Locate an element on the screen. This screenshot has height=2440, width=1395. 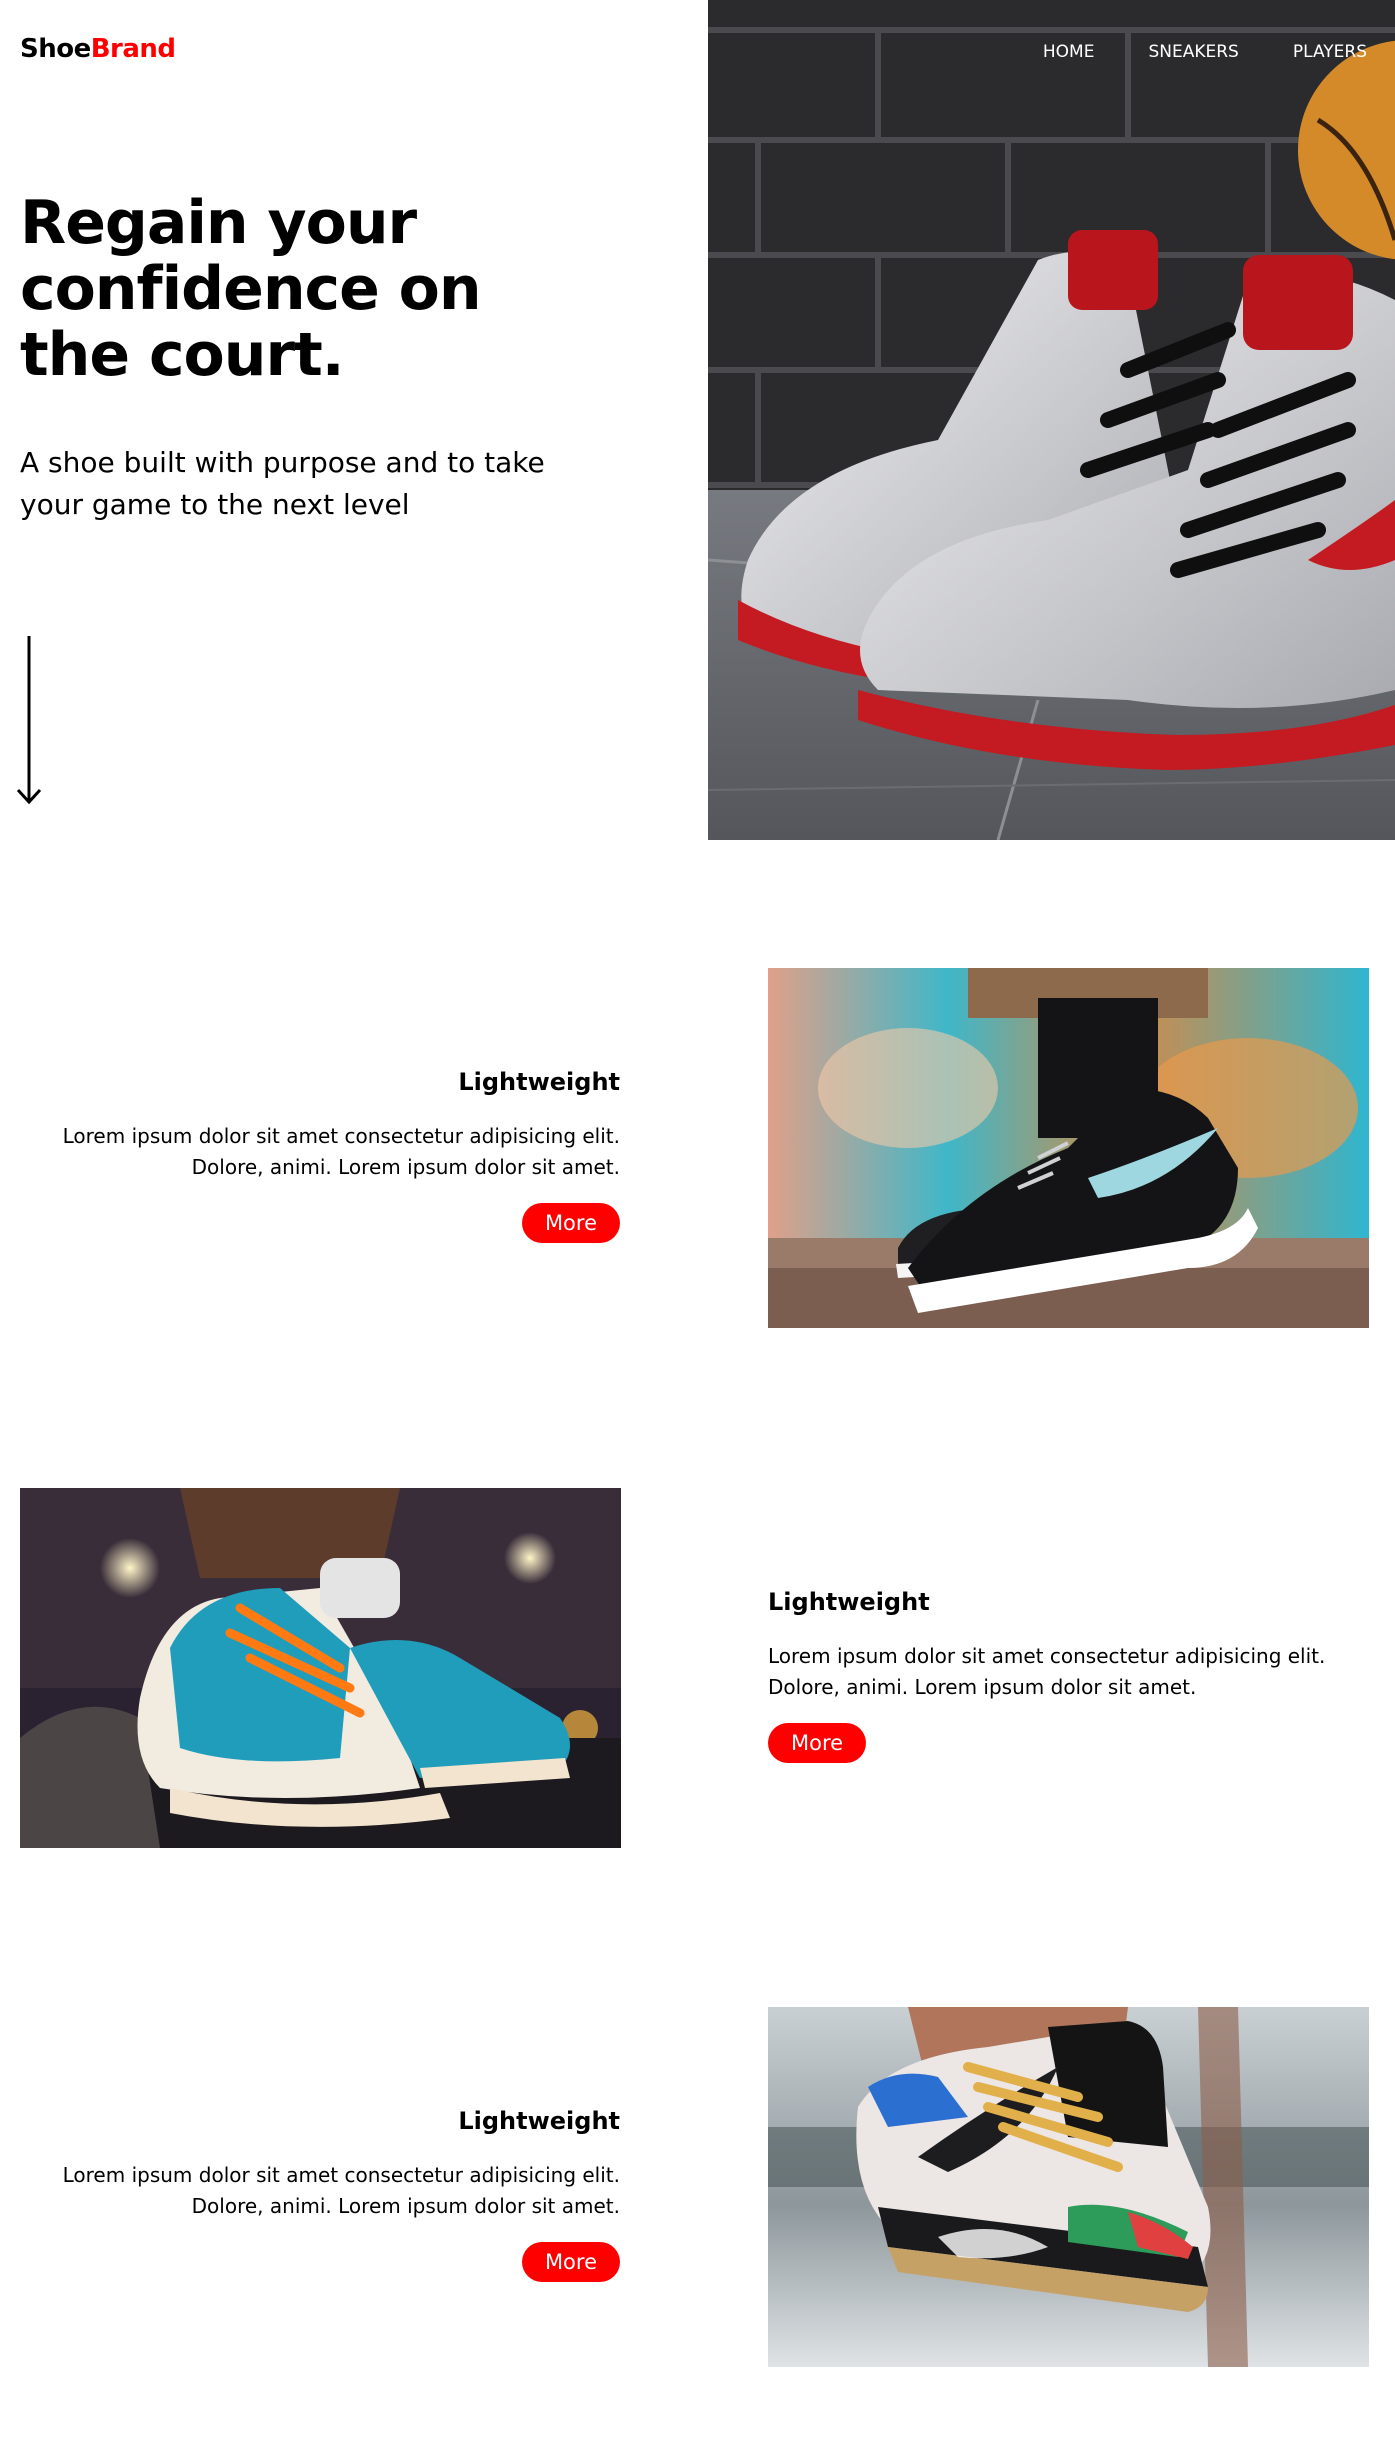
logo-shoe-text: Shoe is located at coordinates (55, 49).